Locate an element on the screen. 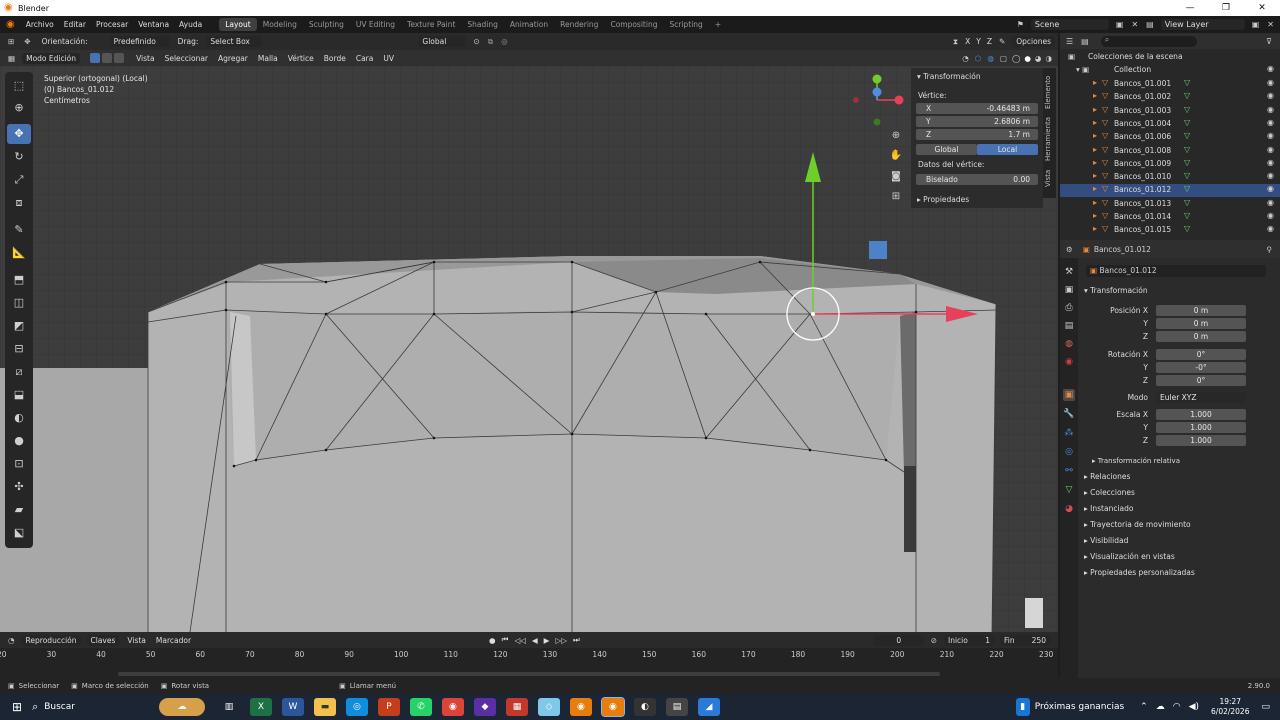 Image resolution: width=1280 pixels, height=720 pixels. powerpoint-icon: P is located at coordinates (388, 707).